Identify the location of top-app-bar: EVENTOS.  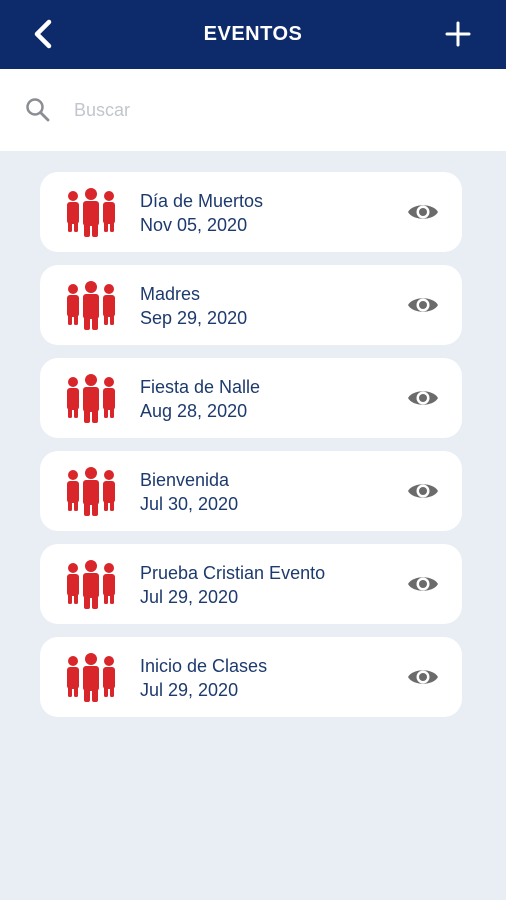
(253, 34).